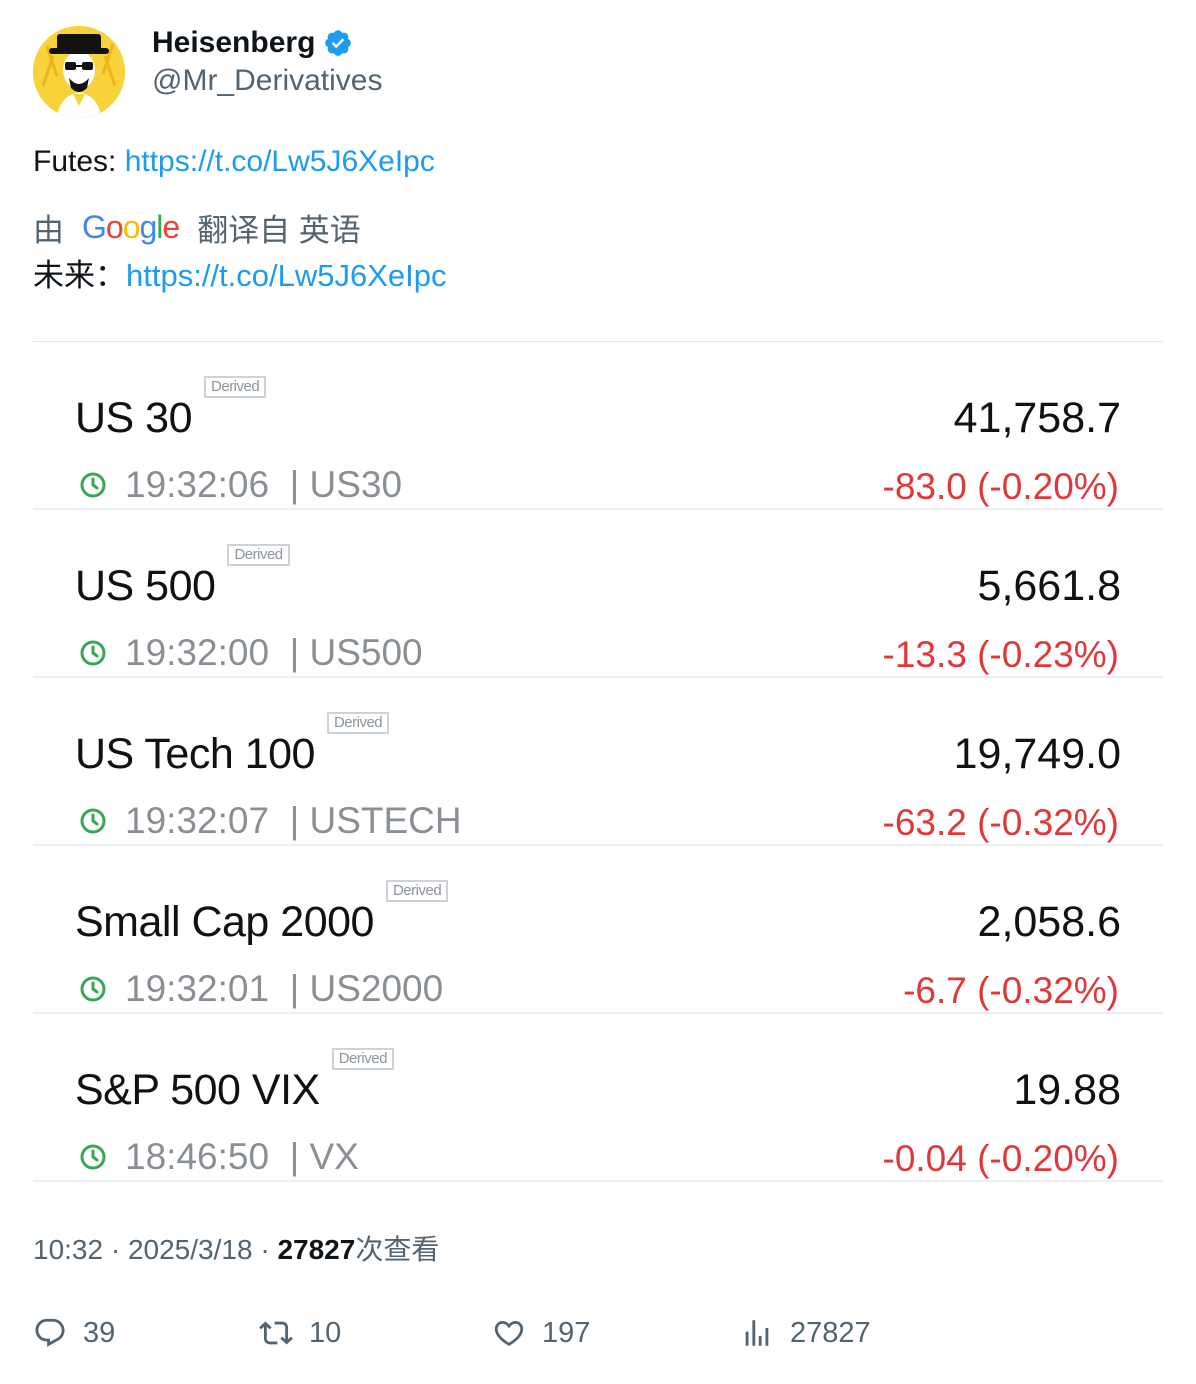 Image resolution: width=1196 pixels, height=1384 pixels. What do you see at coordinates (541, 1333) in the screenshot?
I see `like-button: 197` at bounding box center [541, 1333].